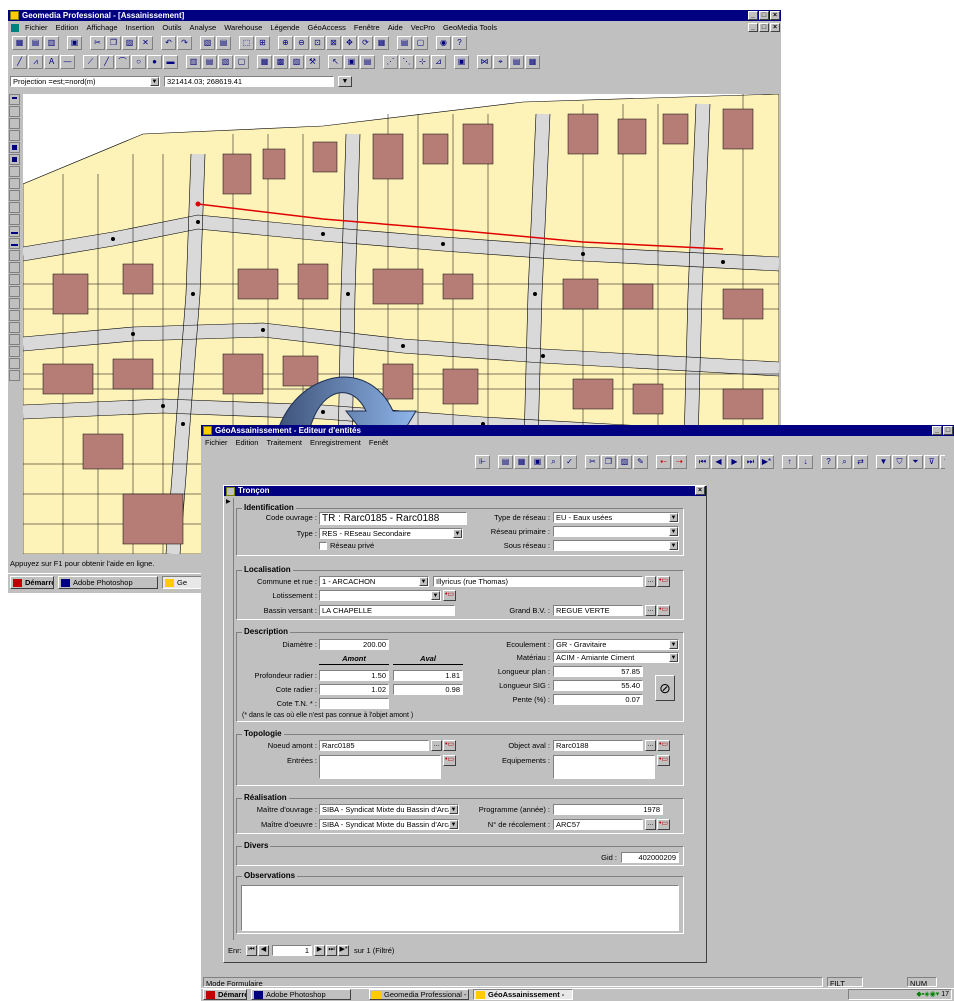 This screenshot has height=1001, width=954. What do you see at coordinates (942, 462) in the screenshot?
I see `filter-icon: ▽` at bounding box center [942, 462].